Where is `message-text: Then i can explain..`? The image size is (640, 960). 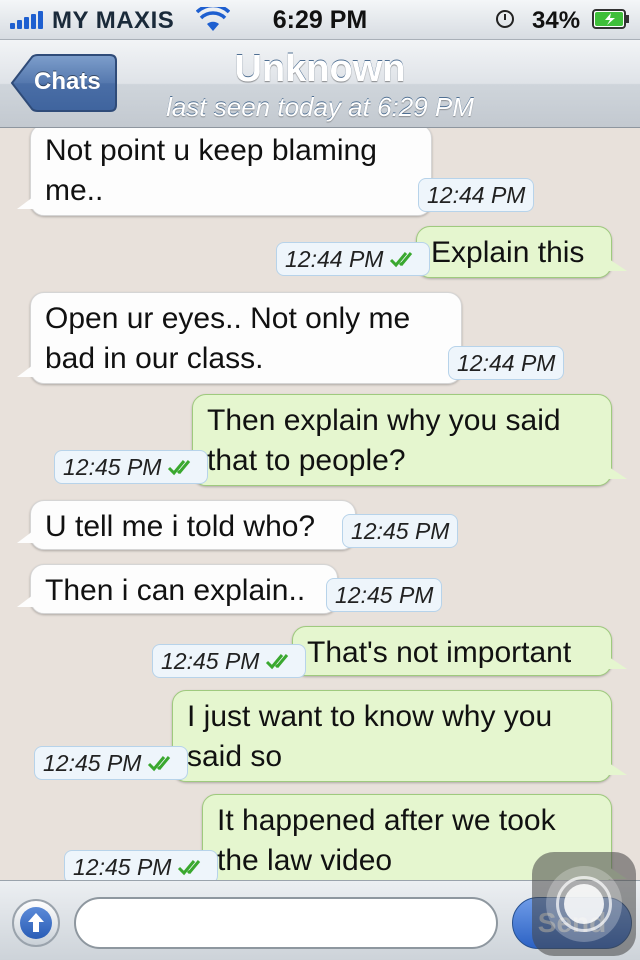 message-text: Then i can explain.. is located at coordinates (175, 590).